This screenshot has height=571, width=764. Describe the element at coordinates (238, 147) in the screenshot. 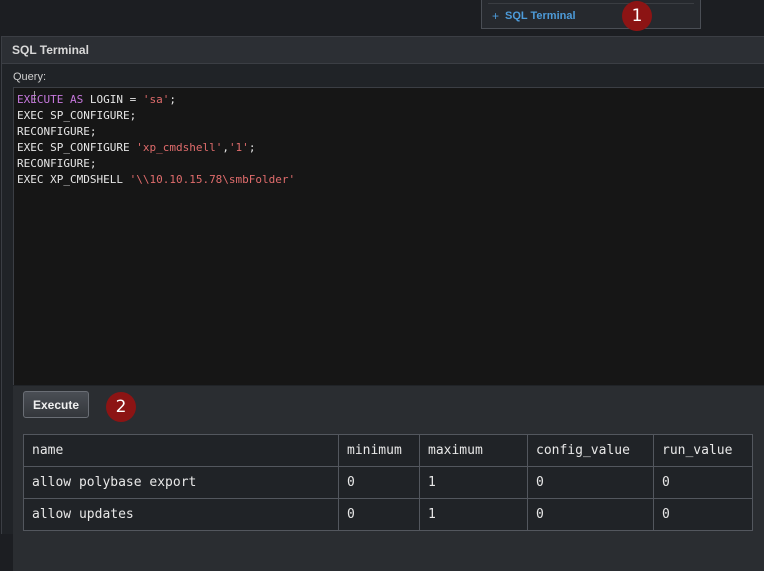

I see `sql-string: '1'` at that location.